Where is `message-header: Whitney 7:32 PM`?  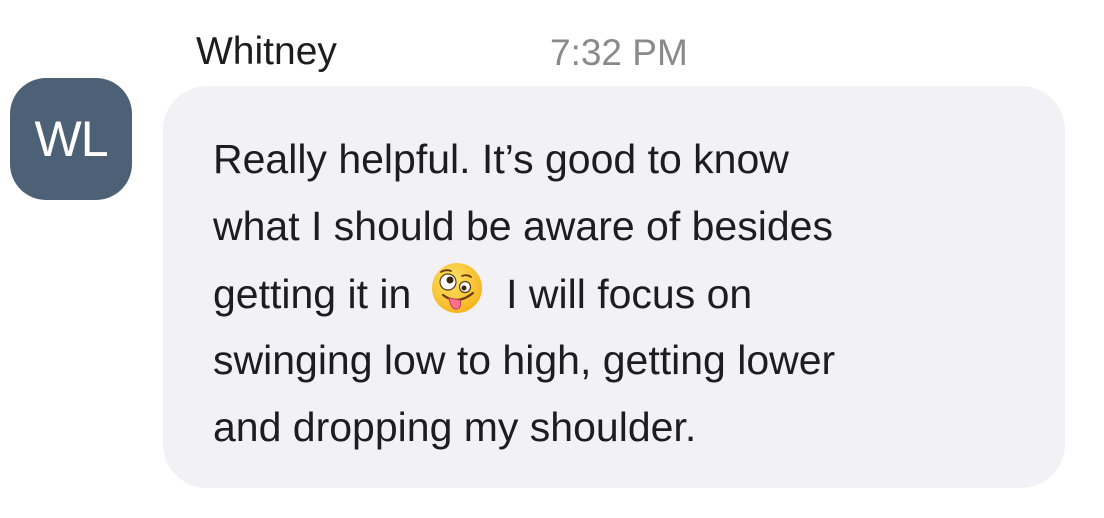 message-header: Whitney 7:32 PM is located at coordinates (646, 53).